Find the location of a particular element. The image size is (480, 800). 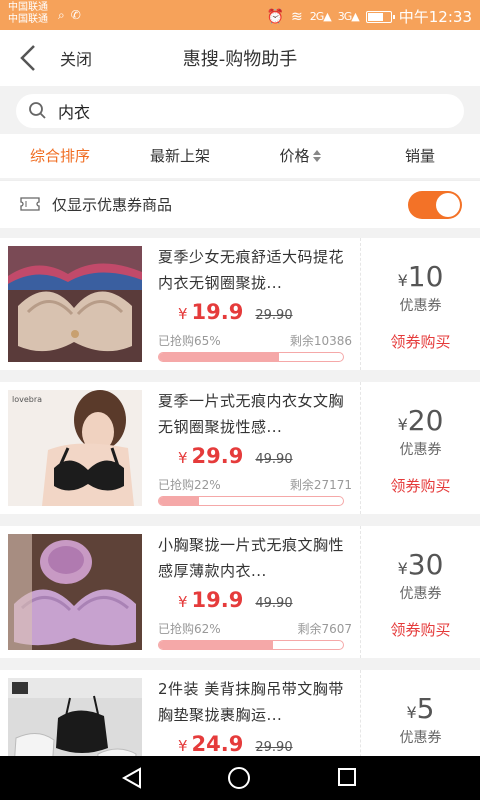

coupon-value: 10 is located at coordinates (425, 276).